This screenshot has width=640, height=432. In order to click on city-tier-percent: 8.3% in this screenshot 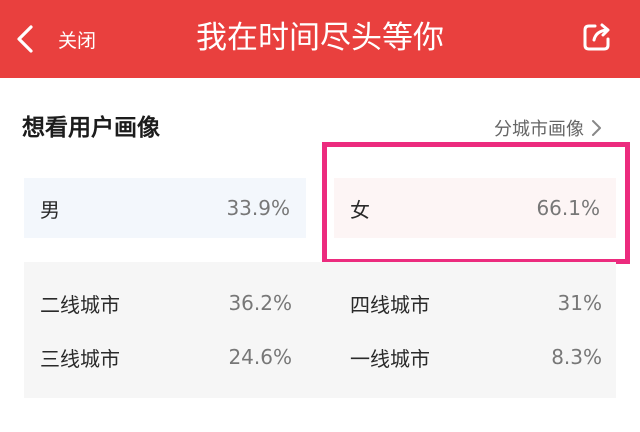, I will do `click(576, 357)`.